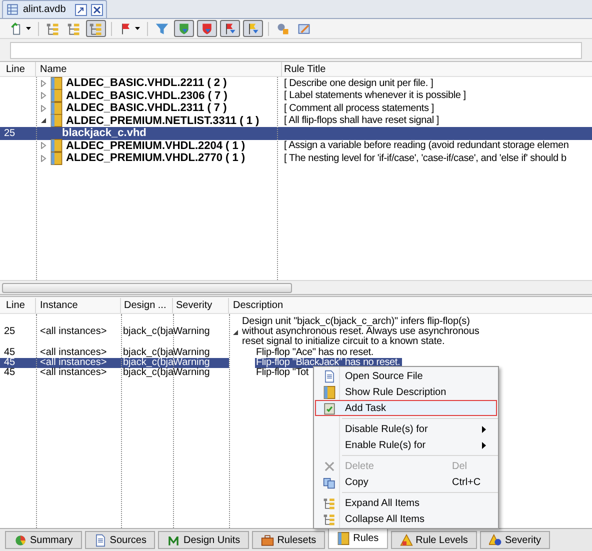  I want to click on close-button, so click(96, 10).